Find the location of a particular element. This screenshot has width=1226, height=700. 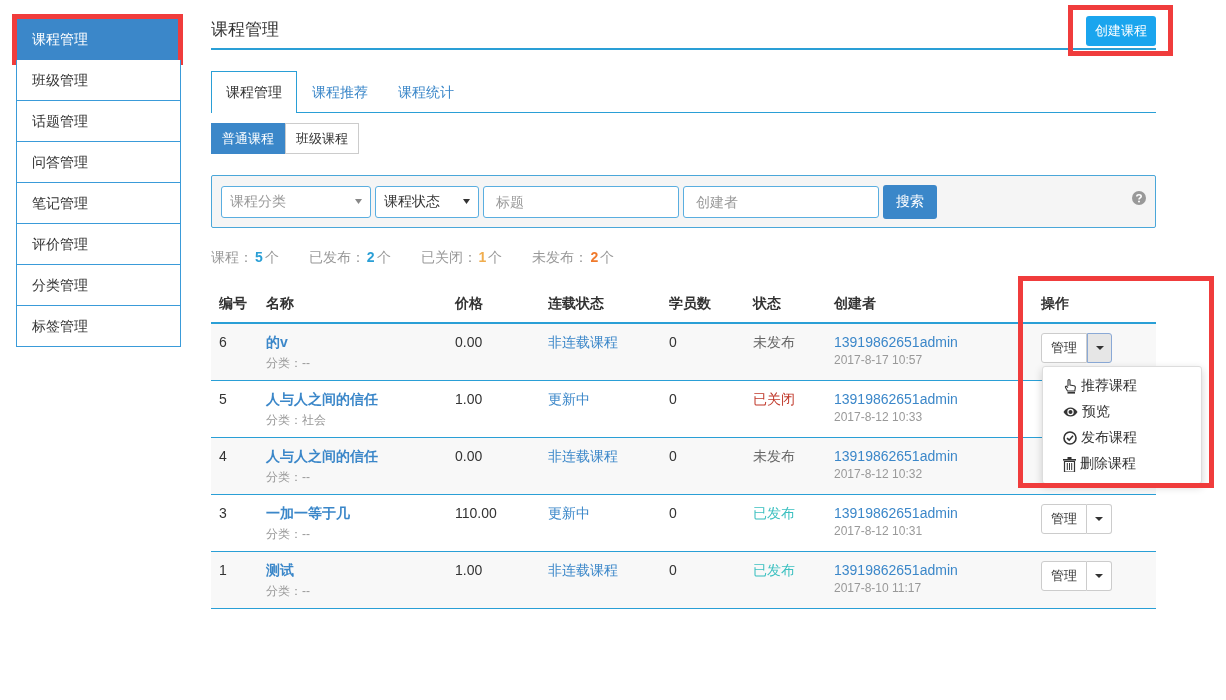

stat-label: 未发布： is located at coordinates (560, 257).